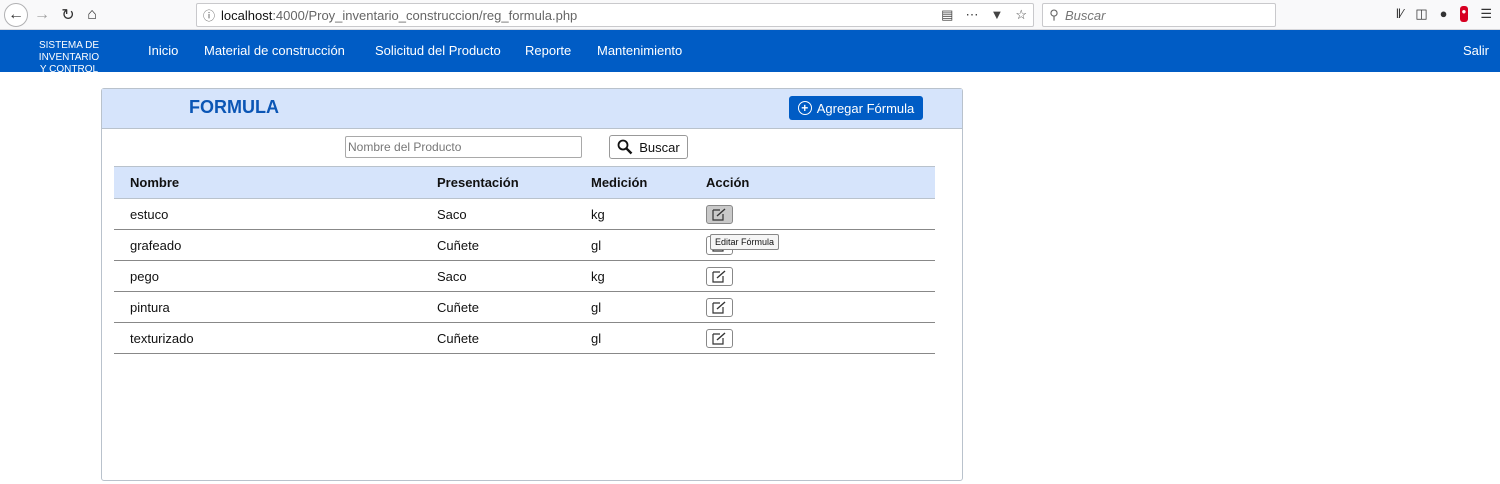 The image size is (1500, 484). I want to click on info-icon: ⓘ, so click(209, 15).